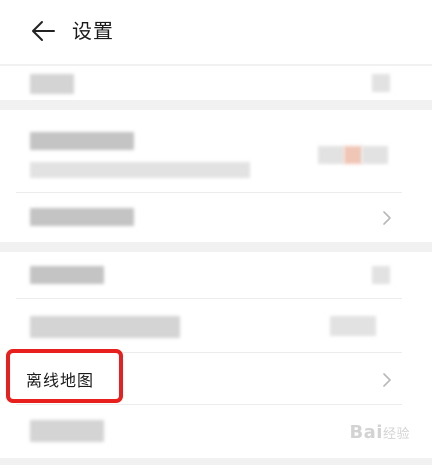 The width and height of the screenshot is (432, 465). What do you see at coordinates (216, 32) in the screenshot?
I see `app-header: 设置` at bounding box center [216, 32].